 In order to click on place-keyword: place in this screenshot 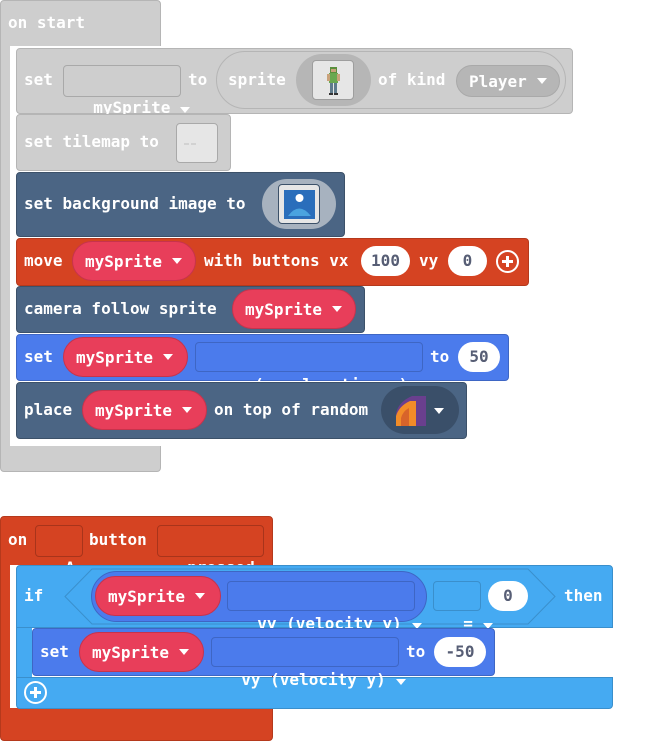, I will do `click(48, 409)`.